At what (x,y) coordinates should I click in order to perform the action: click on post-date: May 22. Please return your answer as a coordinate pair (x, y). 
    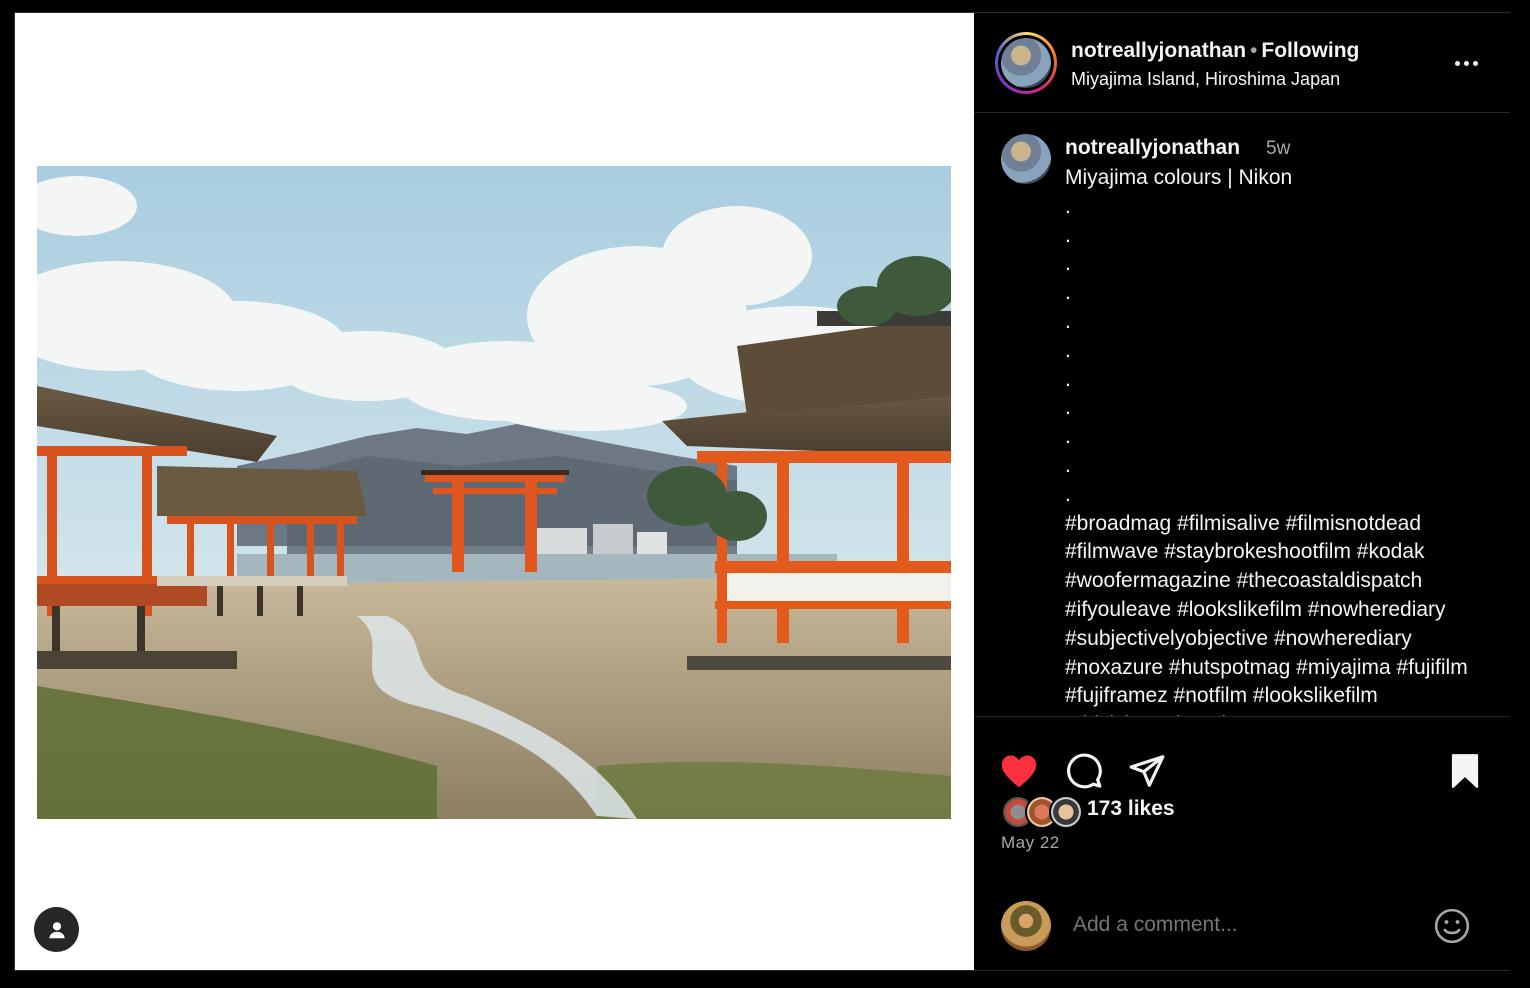
    Looking at the image, I should click on (1030, 843).